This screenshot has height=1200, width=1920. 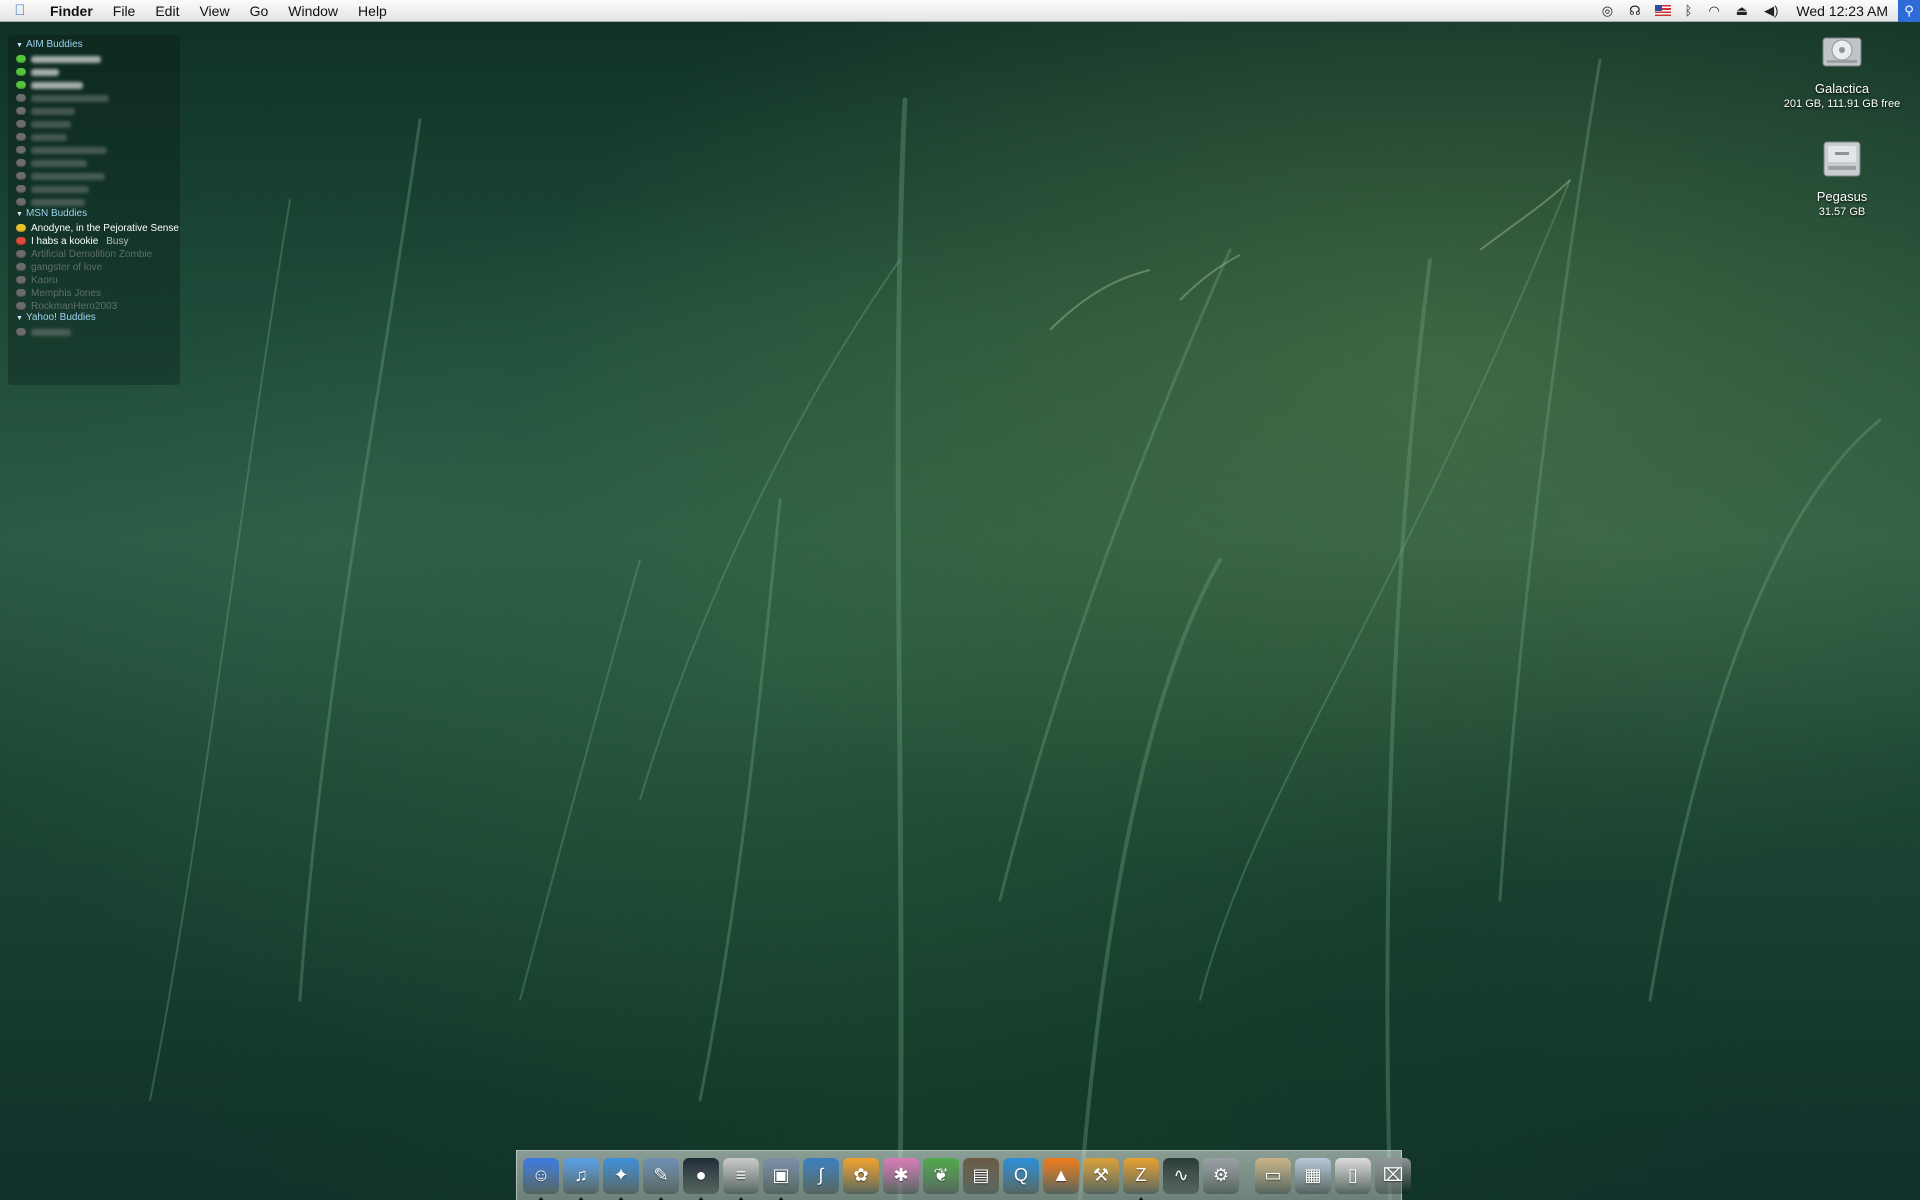 I want to click on menu-app-name: Finder, so click(x=71, y=11).